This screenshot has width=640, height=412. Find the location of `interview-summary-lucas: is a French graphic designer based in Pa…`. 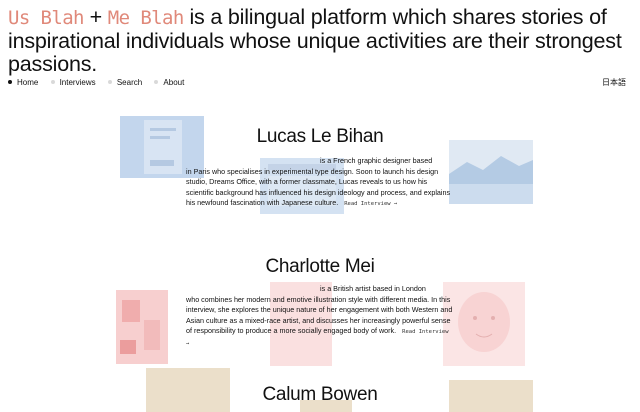

interview-summary-lucas: is a French graphic designer based in Pa… is located at coordinates (319, 183).